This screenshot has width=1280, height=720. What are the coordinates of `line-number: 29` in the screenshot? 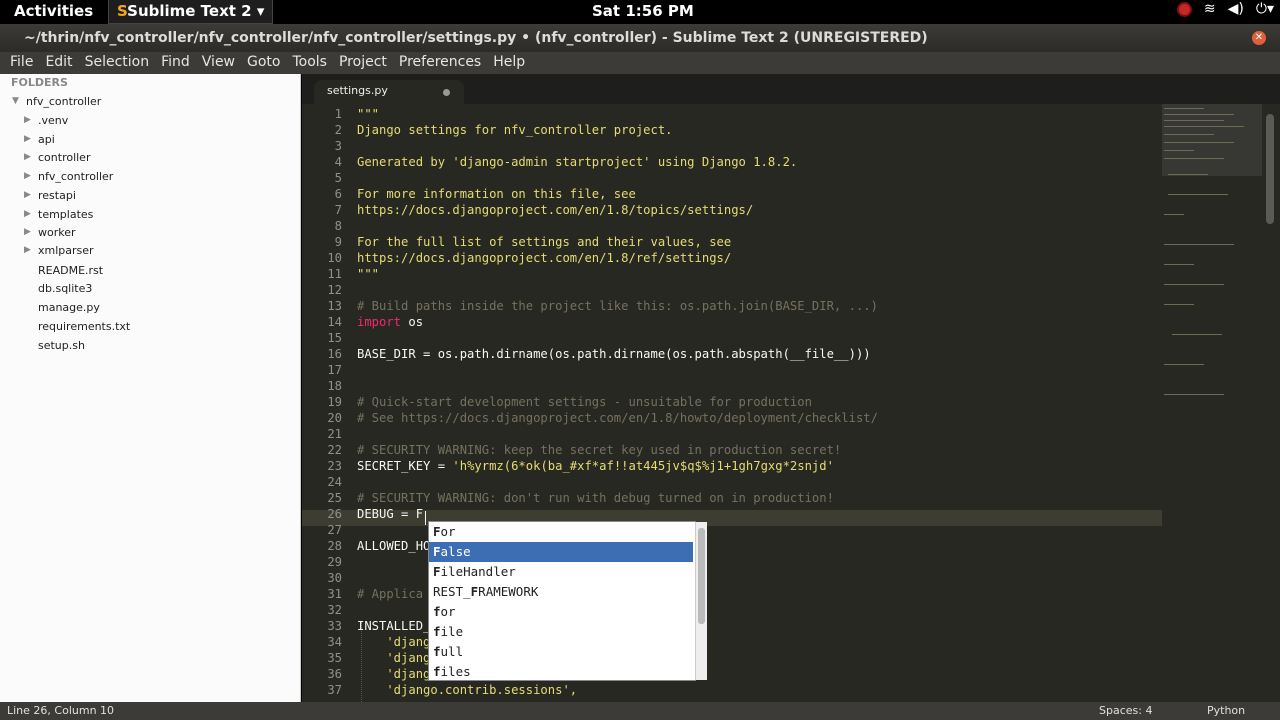 It's located at (334, 562).